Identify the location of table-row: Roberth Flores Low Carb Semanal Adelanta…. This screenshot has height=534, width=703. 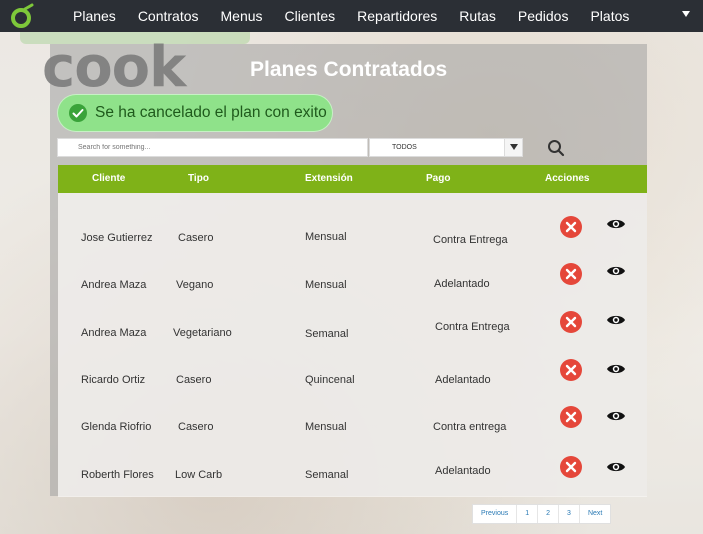
(352, 475).